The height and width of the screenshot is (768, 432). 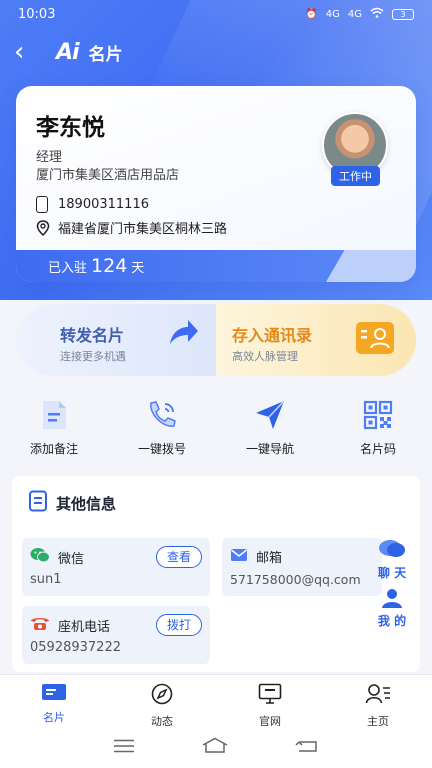 I want to click on tab-home: 主页, so click(x=378, y=701).